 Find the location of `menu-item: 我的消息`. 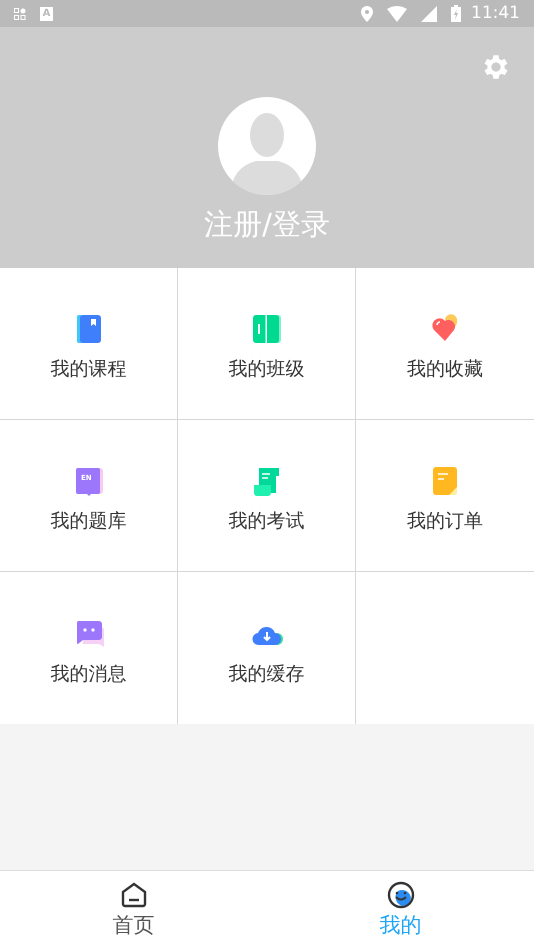

menu-item: 我的消息 is located at coordinates (89, 648).